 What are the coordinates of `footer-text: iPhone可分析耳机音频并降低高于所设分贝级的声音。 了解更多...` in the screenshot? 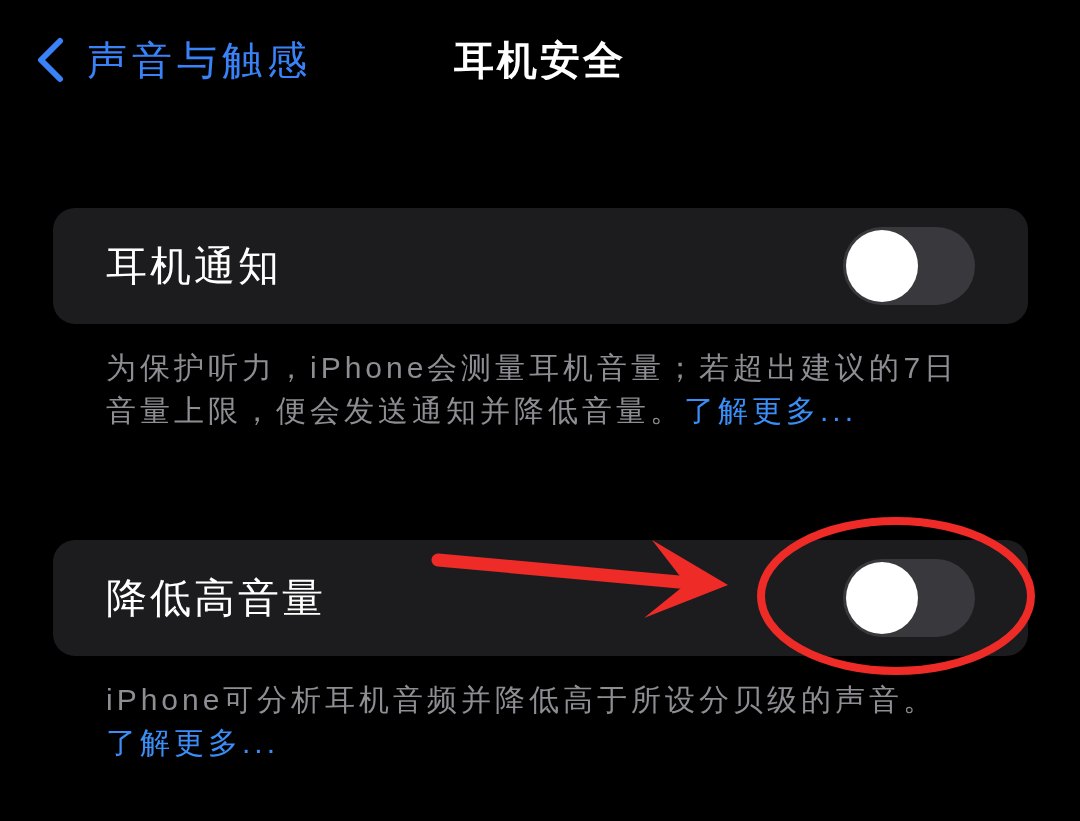 It's located at (522, 721).